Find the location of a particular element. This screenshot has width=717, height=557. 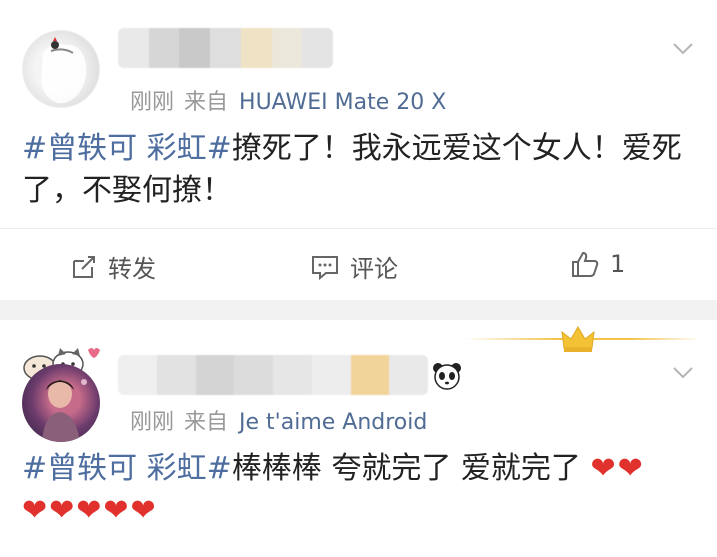

action-bar: 转发 评论 1 is located at coordinates (358, 264).